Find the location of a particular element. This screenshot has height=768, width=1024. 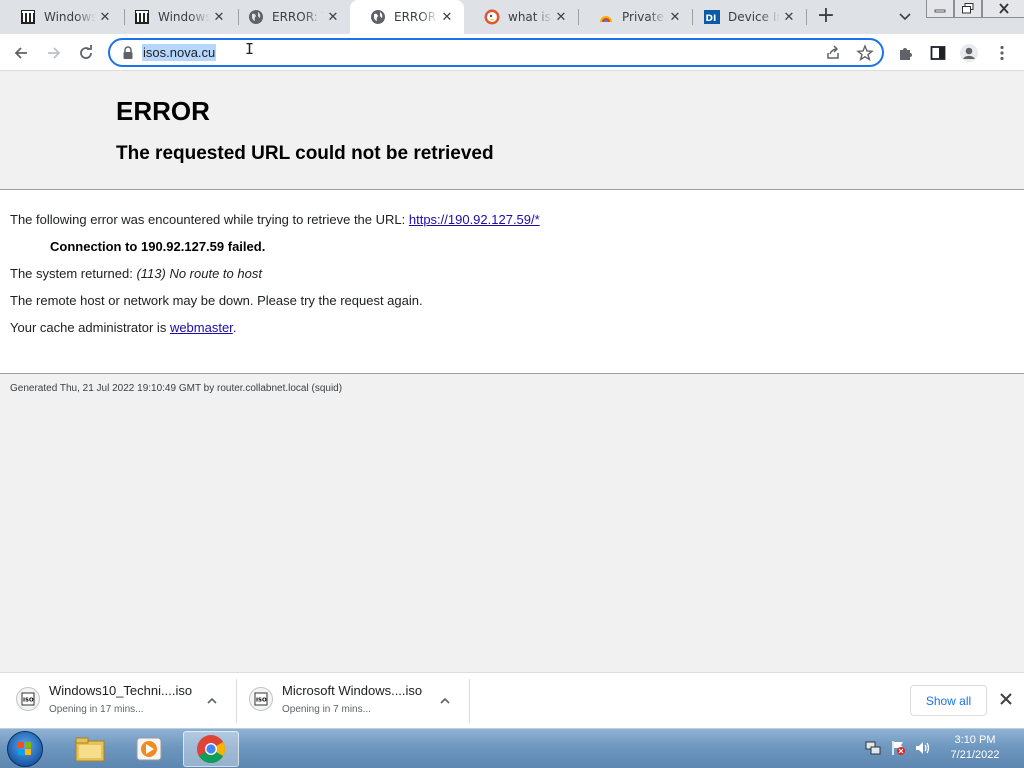

download-divider is located at coordinates (469, 701).